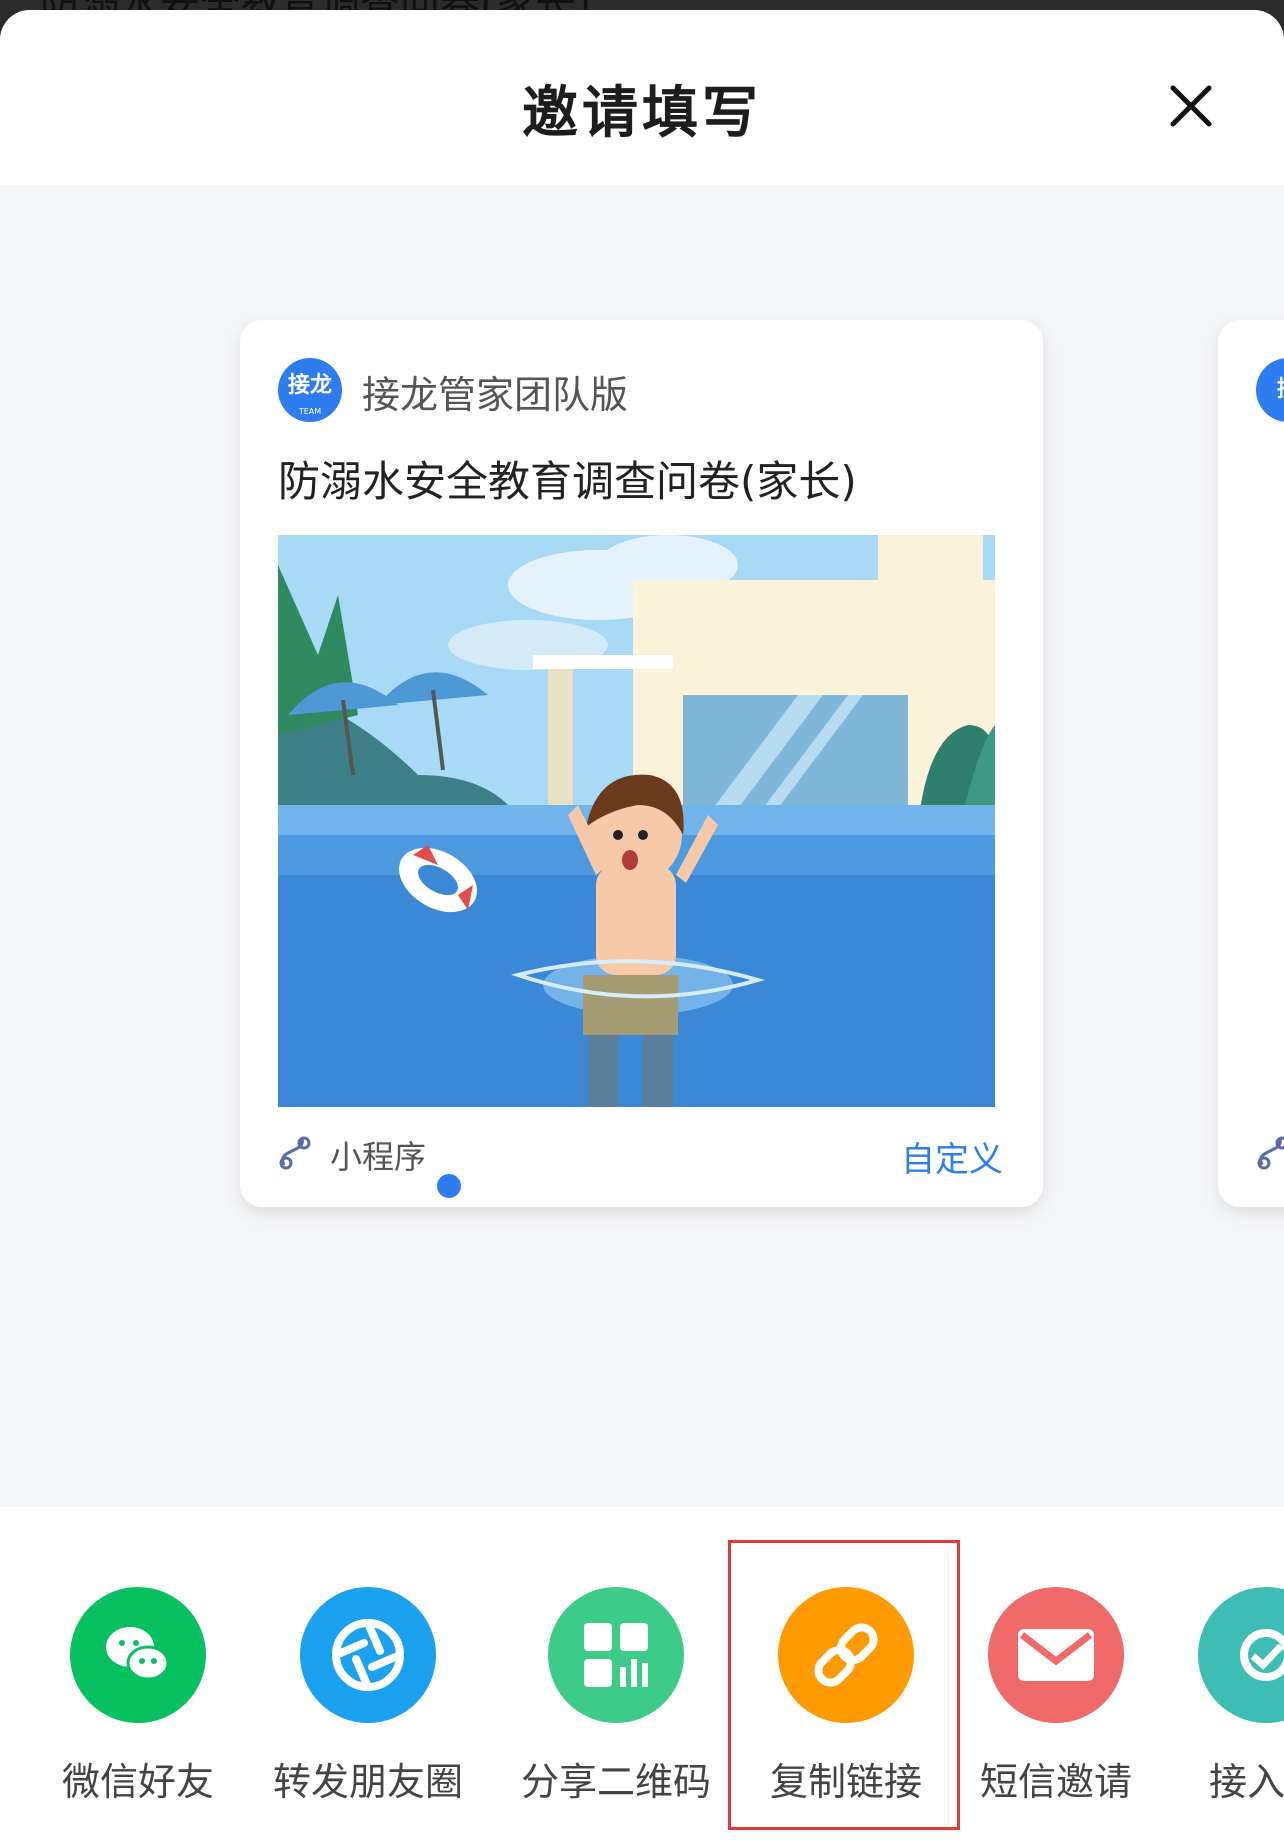  I want to click on card-title: 防溺水安全教育调查问卷(家长), so click(567, 481).